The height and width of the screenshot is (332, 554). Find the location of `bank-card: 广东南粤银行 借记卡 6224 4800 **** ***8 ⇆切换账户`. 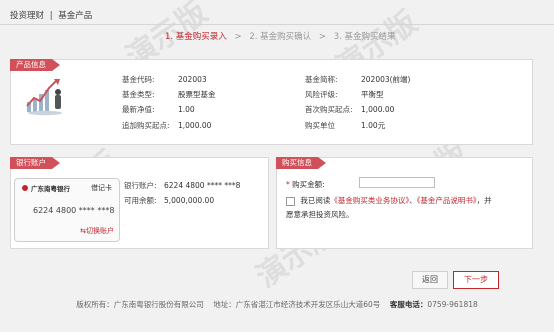

bank-card: 广东南粤银行 借记卡 6224 4800 **** ***8 ⇆切换账户 is located at coordinates (67, 210).